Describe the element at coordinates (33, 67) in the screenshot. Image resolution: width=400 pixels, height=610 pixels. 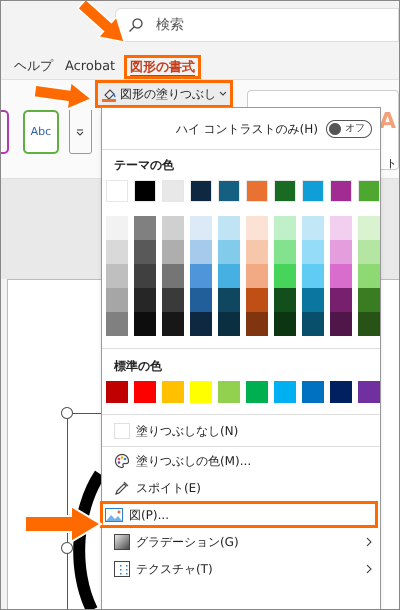
I see `ribbon-tab: ヘルプ` at that location.